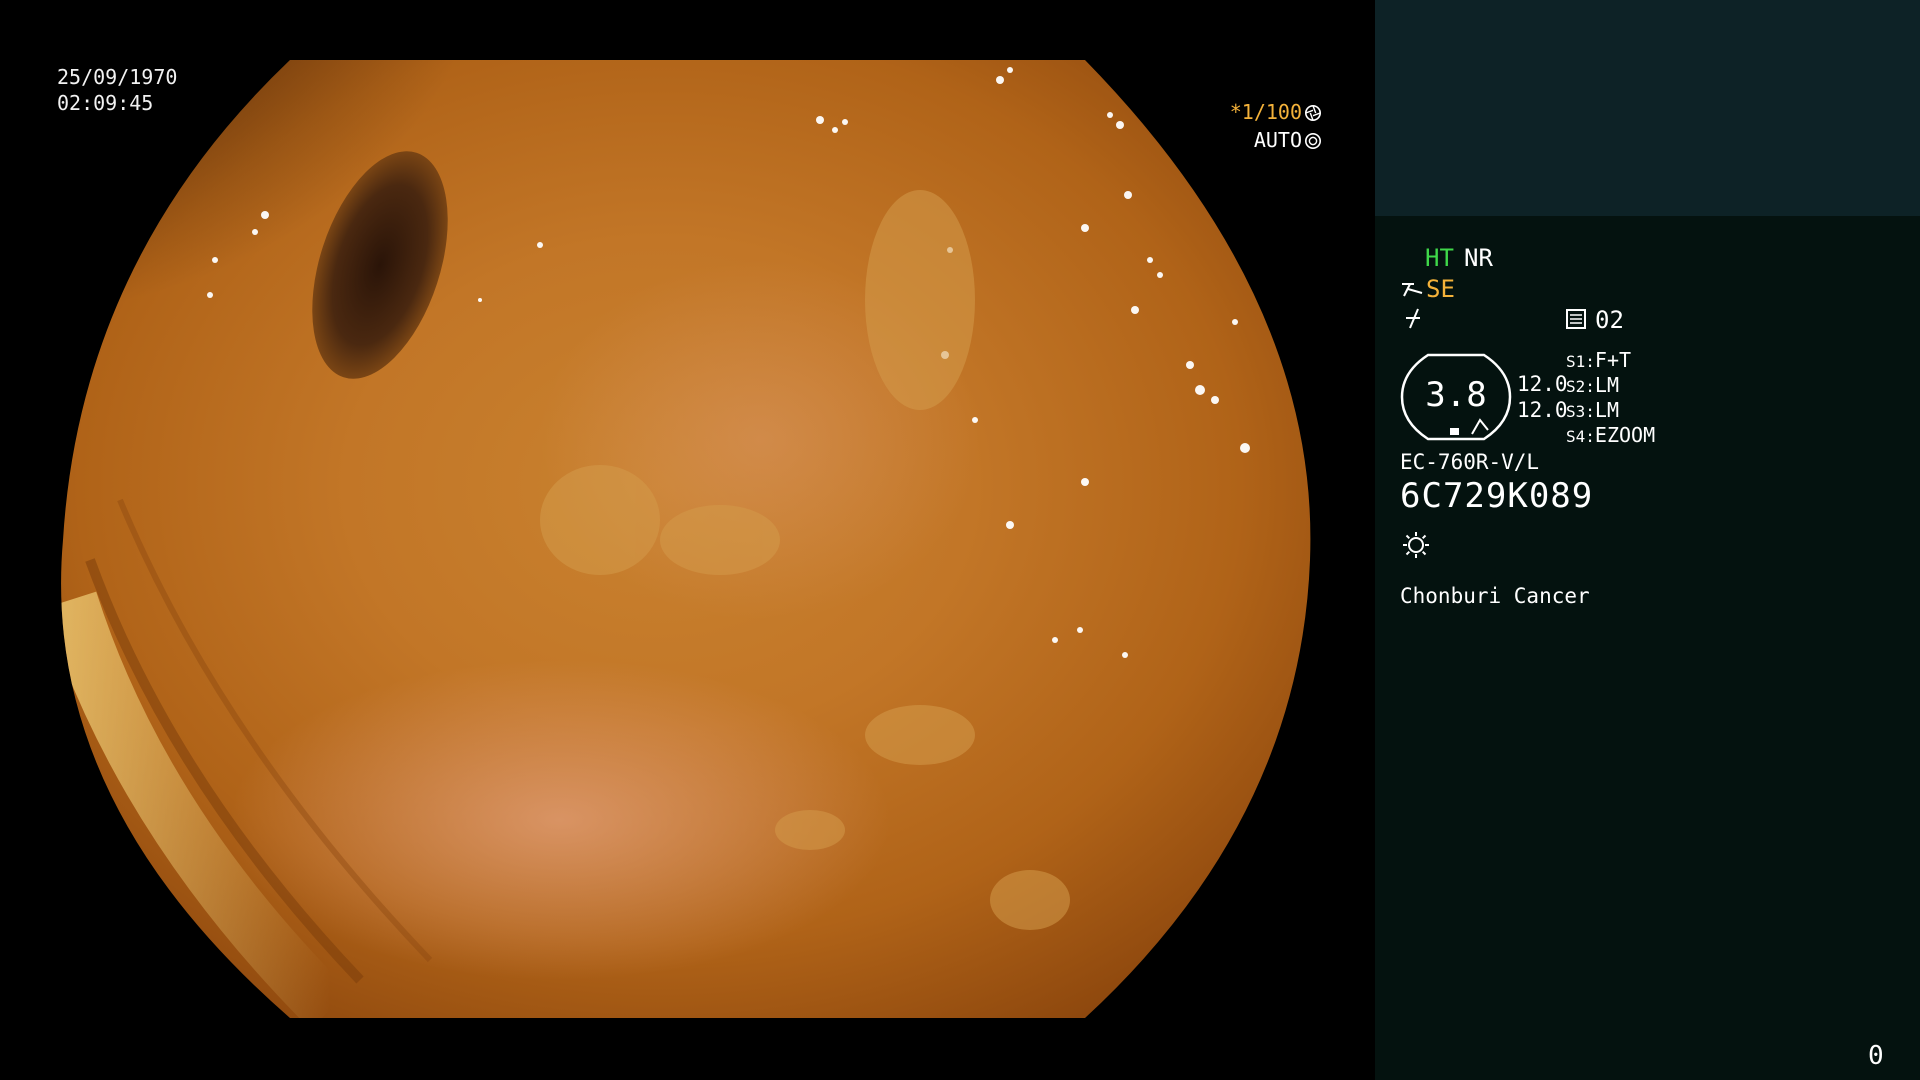 The width and height of the screenshot is (1920, 1080). Describe the element at coordinates (1542, 384) in the screenshot. I see `parameter-upper: 12.0` at that location.